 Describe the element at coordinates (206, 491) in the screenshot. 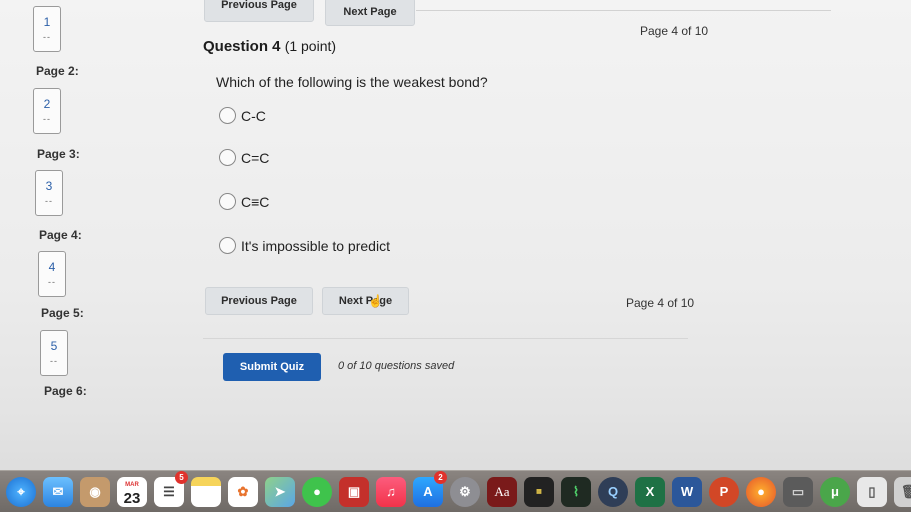

I see `notes-icon` at that location.